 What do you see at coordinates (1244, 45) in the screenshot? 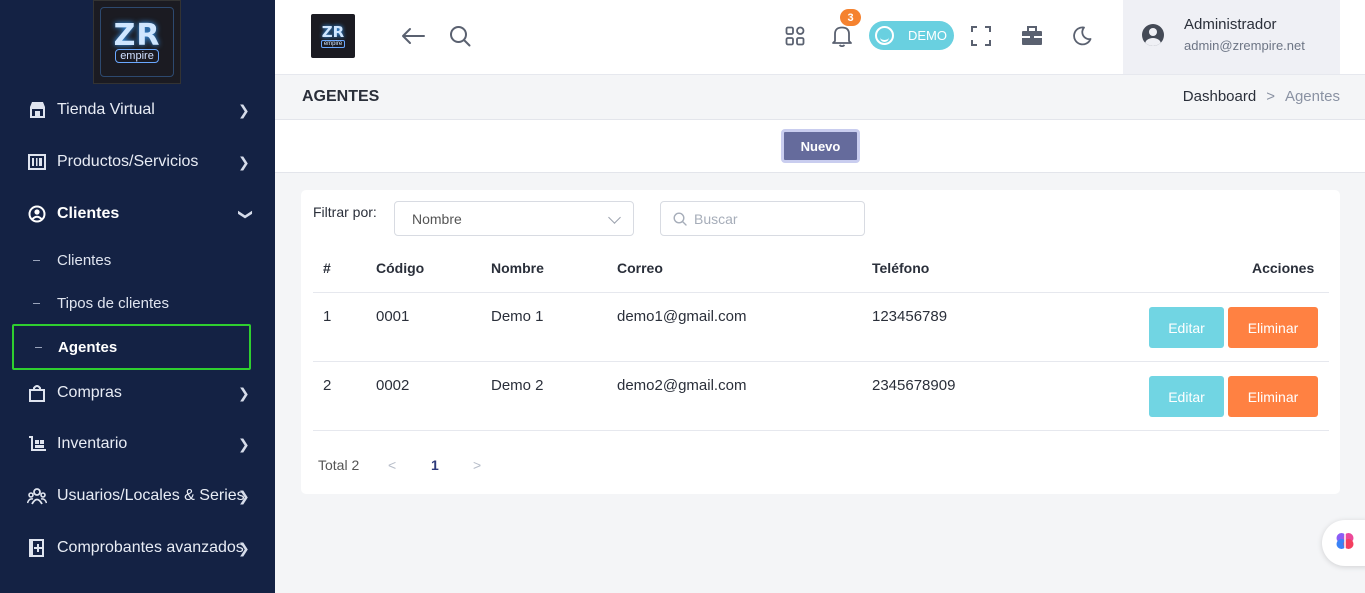
I see `user-email: admin@zrempire.net` at bounding box center [1244, 45].